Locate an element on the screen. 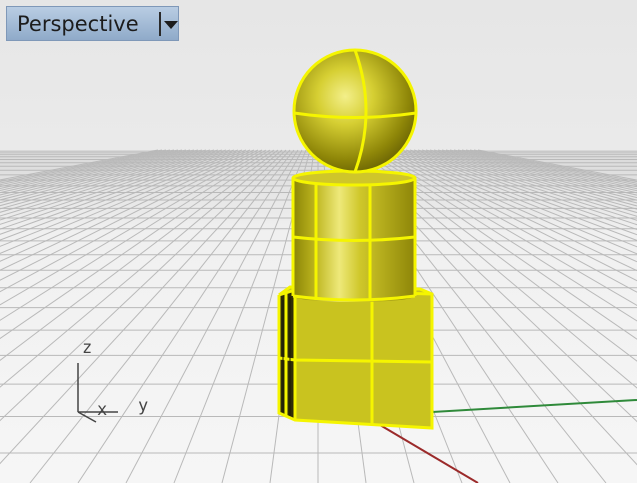  box-object is located at coordinates (355, 357).